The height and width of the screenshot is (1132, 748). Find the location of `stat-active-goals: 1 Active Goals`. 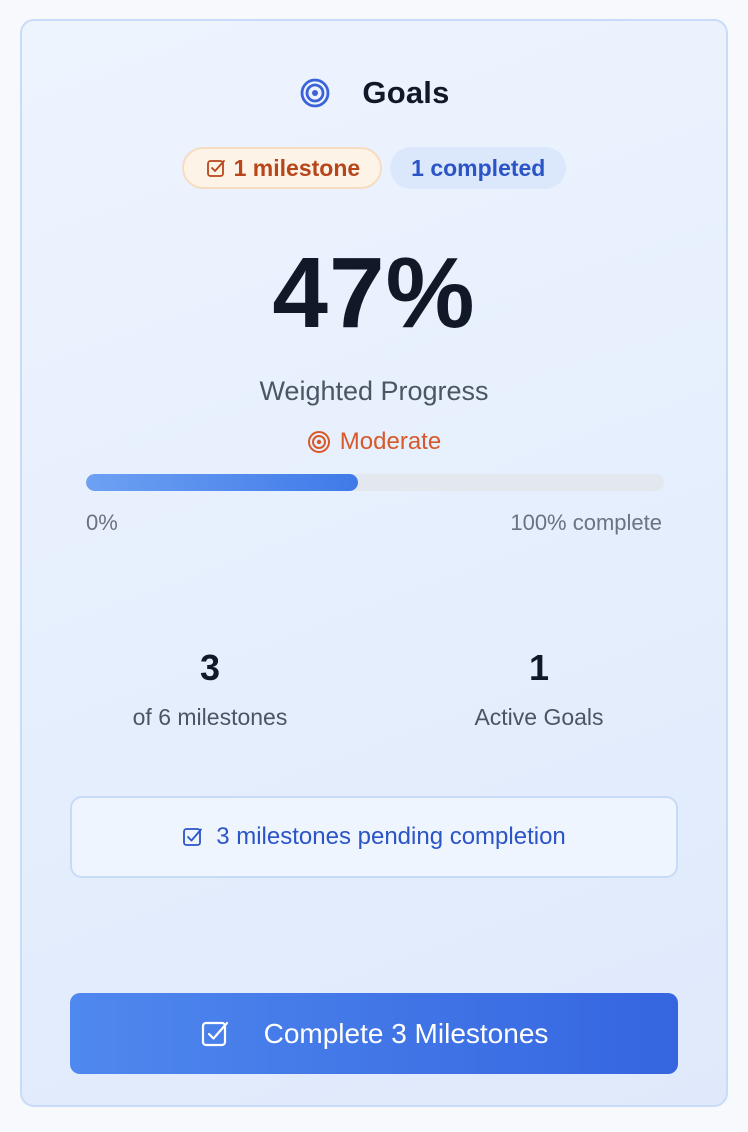

stat-active-goals: 1 Active Goals is located at coordinates (539, 688).